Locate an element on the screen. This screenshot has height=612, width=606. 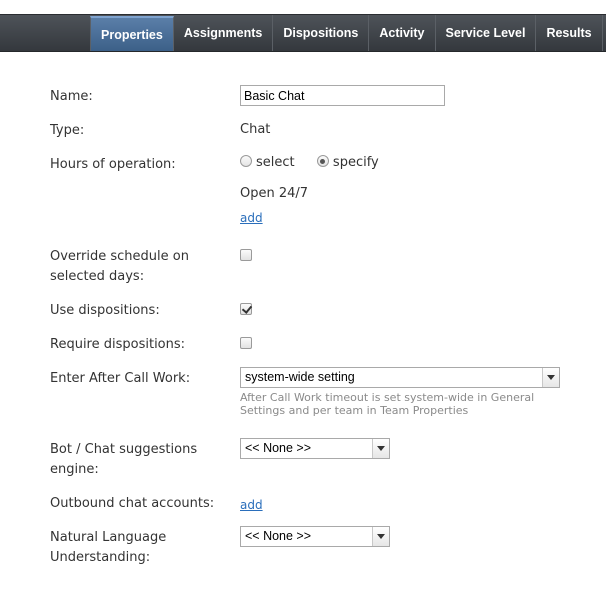
schedule-value: Open 24/7 is located at coordinates (274, 193).